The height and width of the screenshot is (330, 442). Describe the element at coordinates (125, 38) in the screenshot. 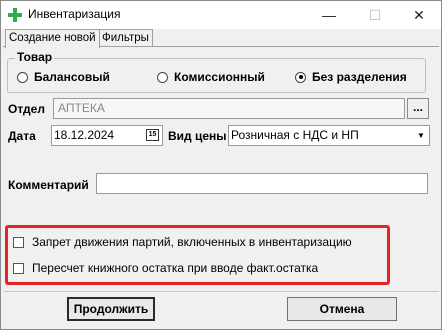

I see `tab-filters: Фильтры` at that location.